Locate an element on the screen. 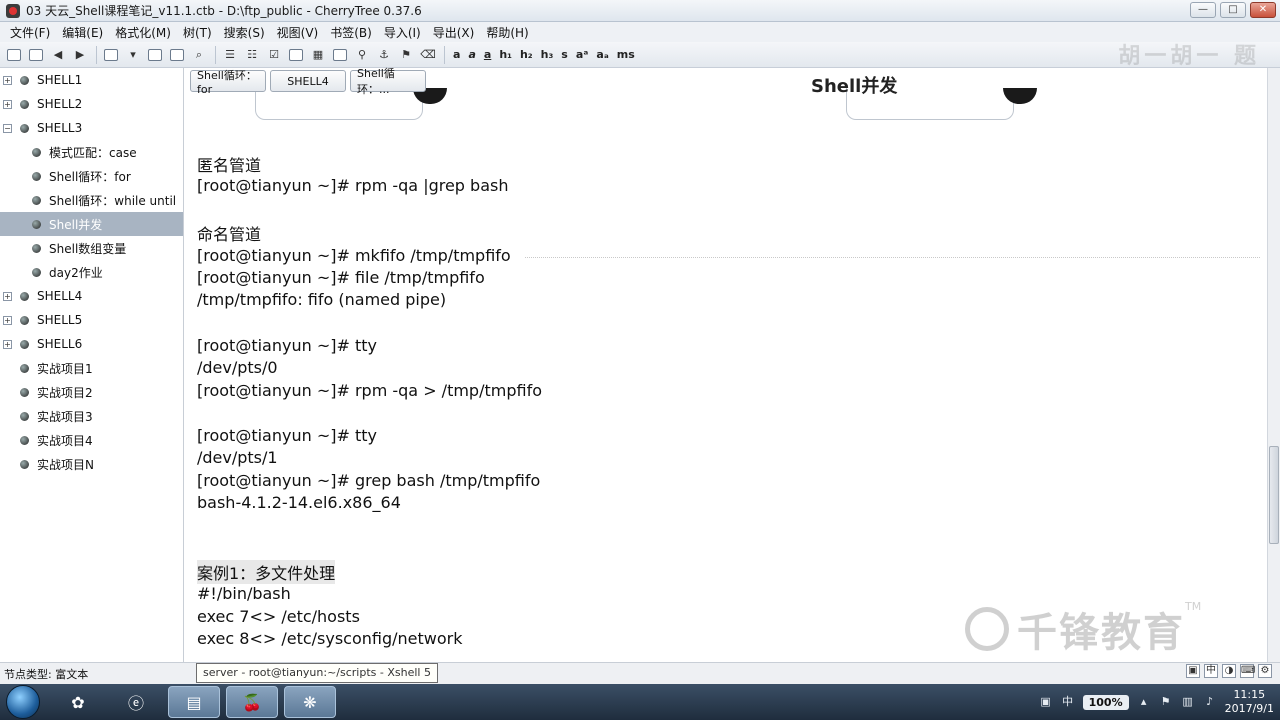  insert-anchor-icon: ⚓ is located at coordinates (384, 55).